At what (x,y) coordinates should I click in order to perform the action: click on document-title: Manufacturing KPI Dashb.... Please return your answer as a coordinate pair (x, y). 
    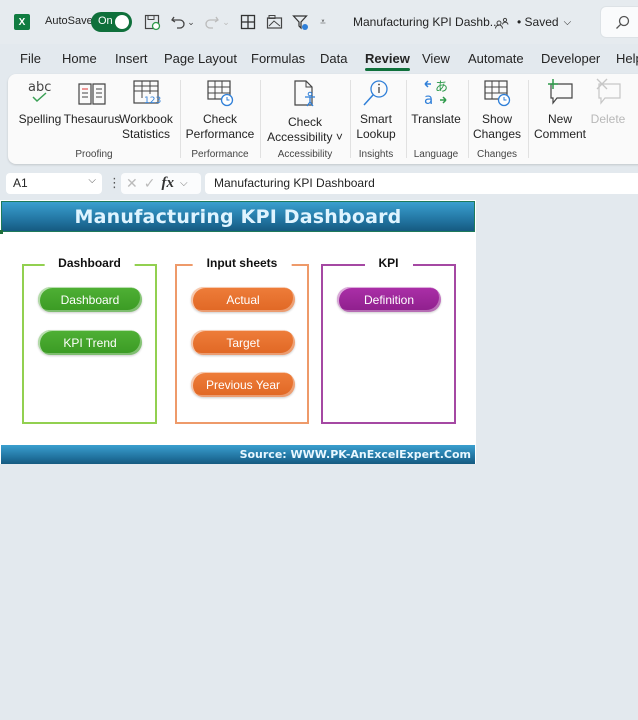
    Looking at the image, I should click on (426, 22).